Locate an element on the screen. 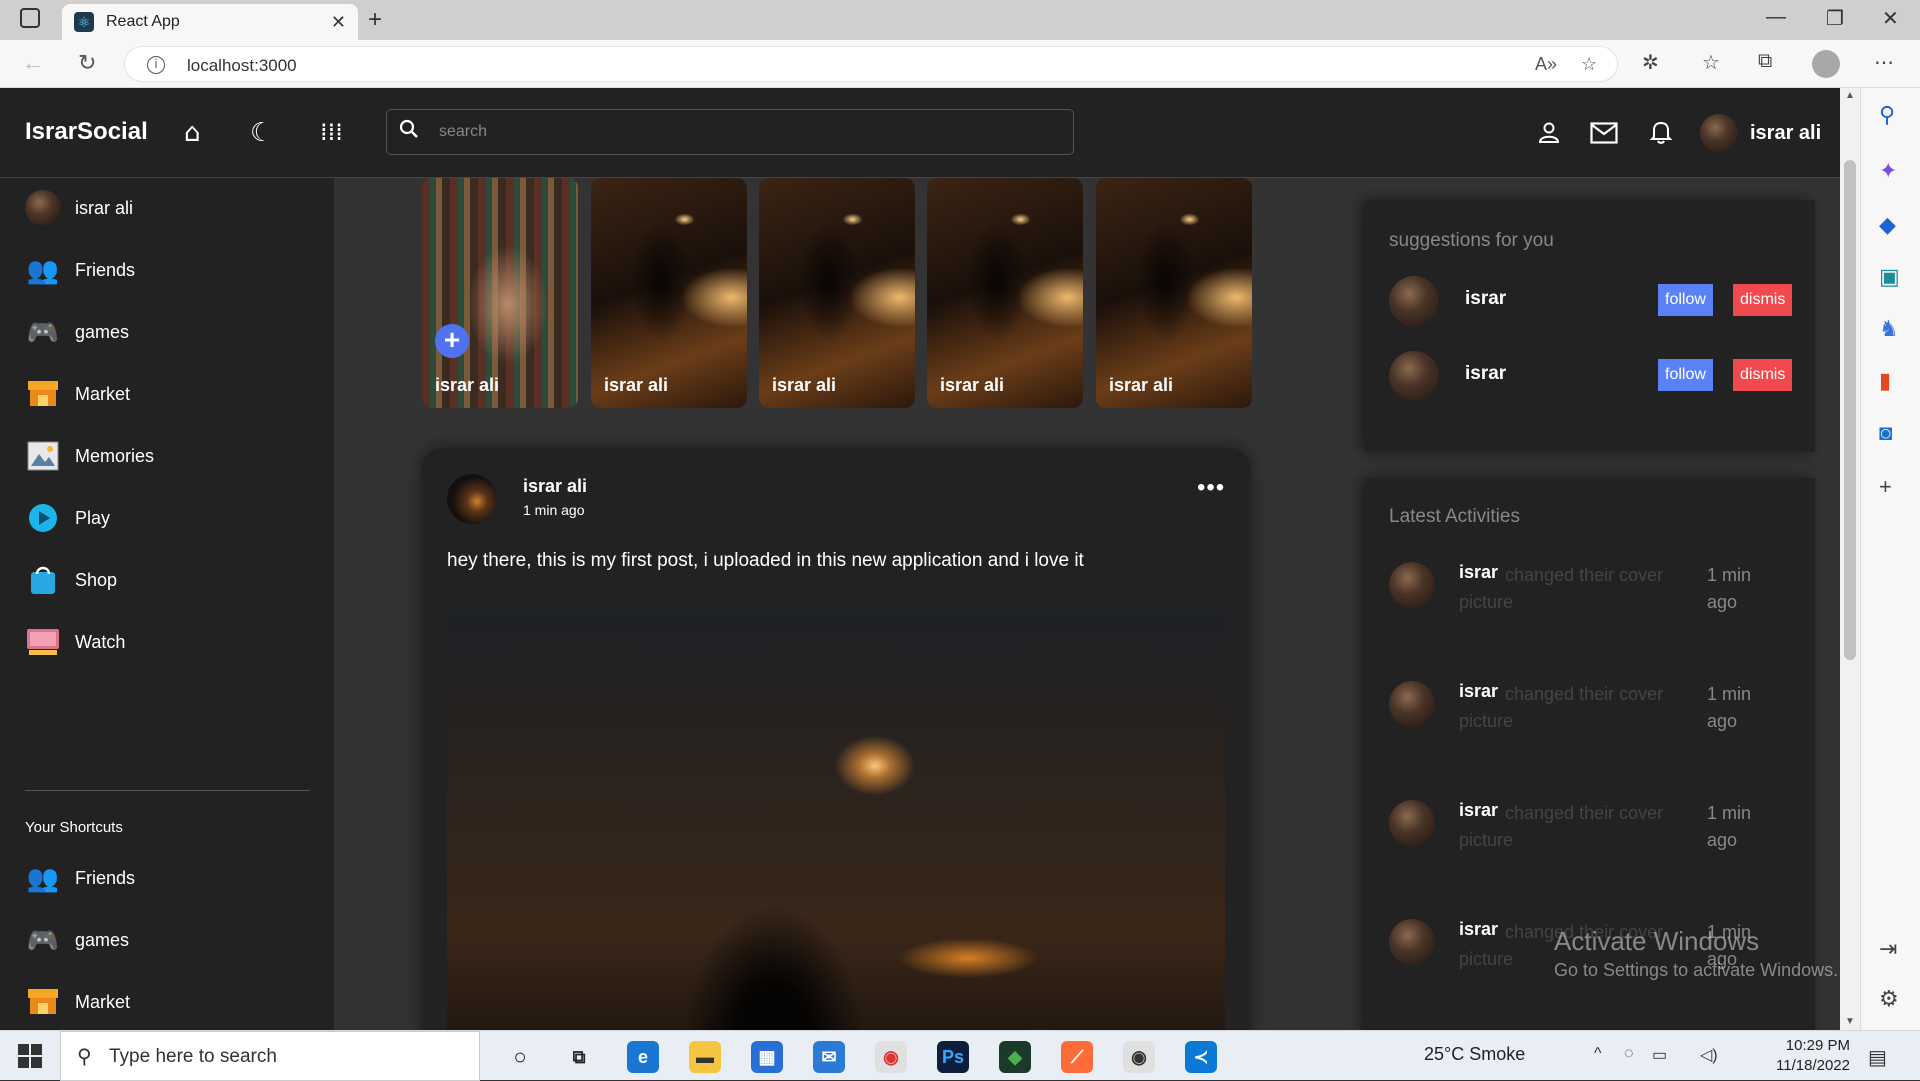  mail-app-icon: ✉ is located at coordinates (829, 1057).